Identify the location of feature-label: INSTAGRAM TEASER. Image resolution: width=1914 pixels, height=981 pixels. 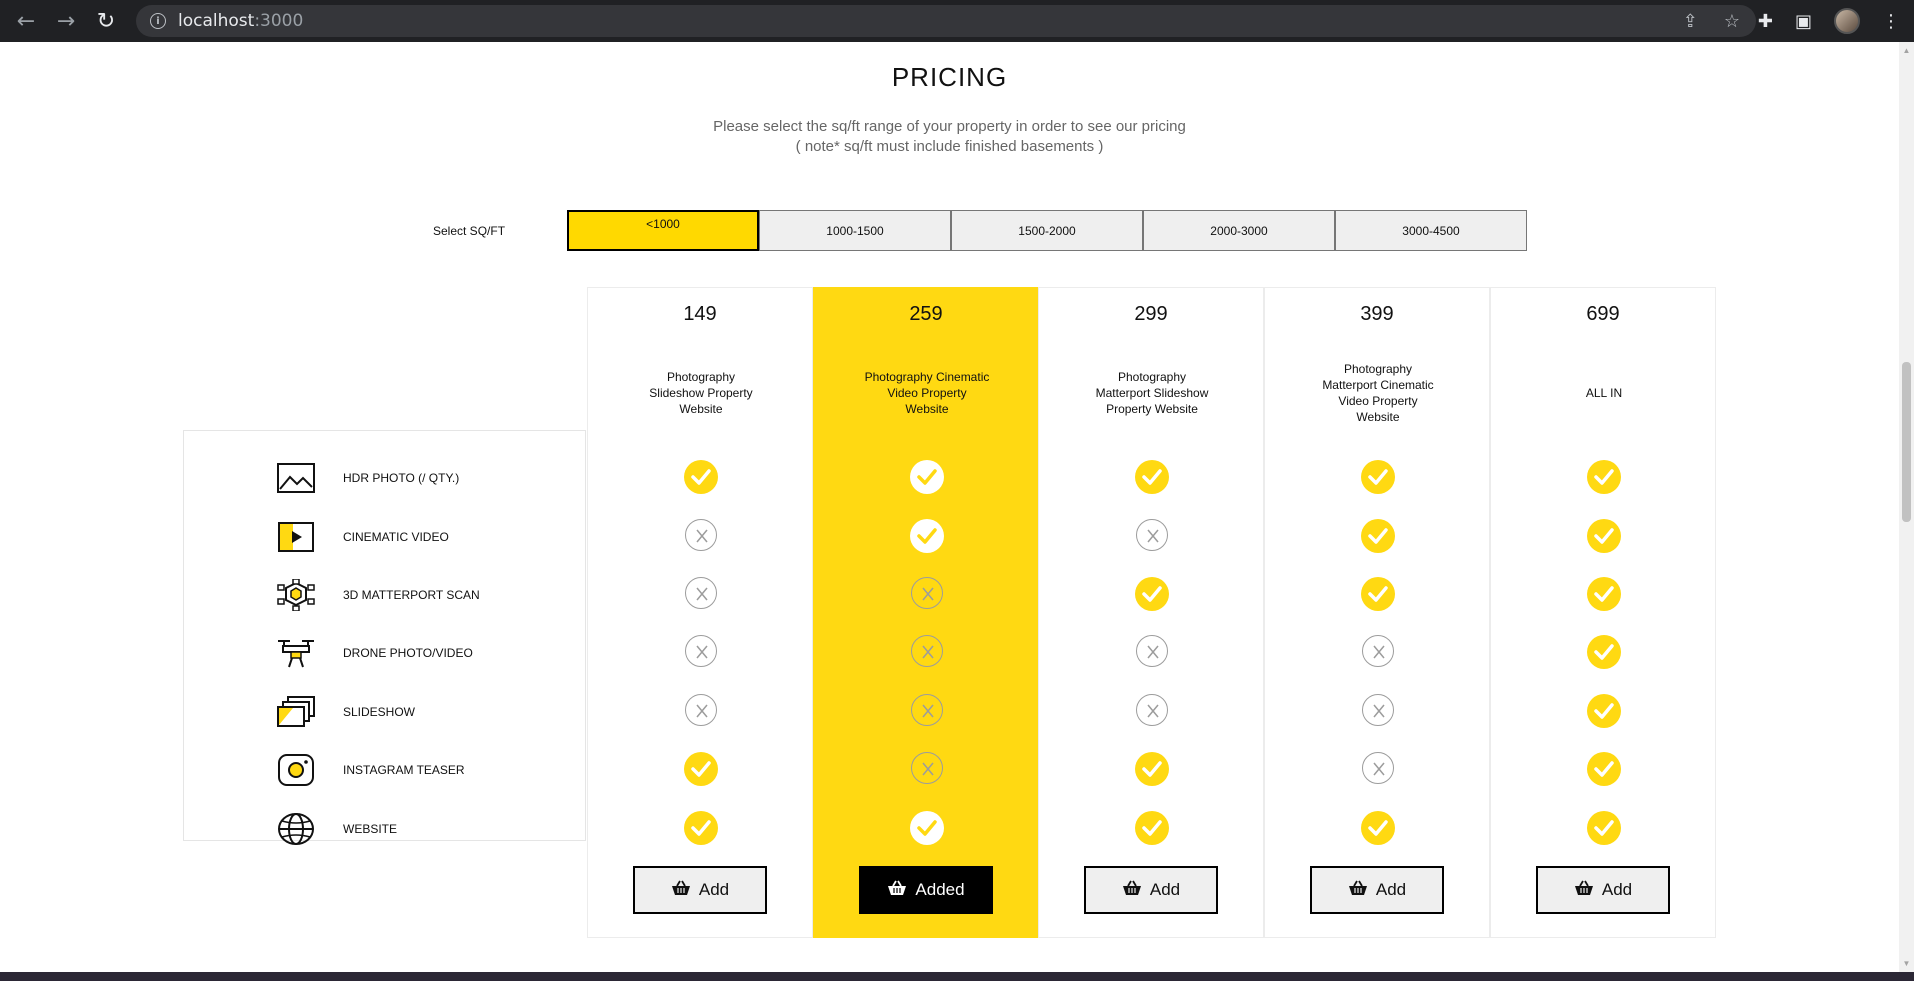
(404, 770).